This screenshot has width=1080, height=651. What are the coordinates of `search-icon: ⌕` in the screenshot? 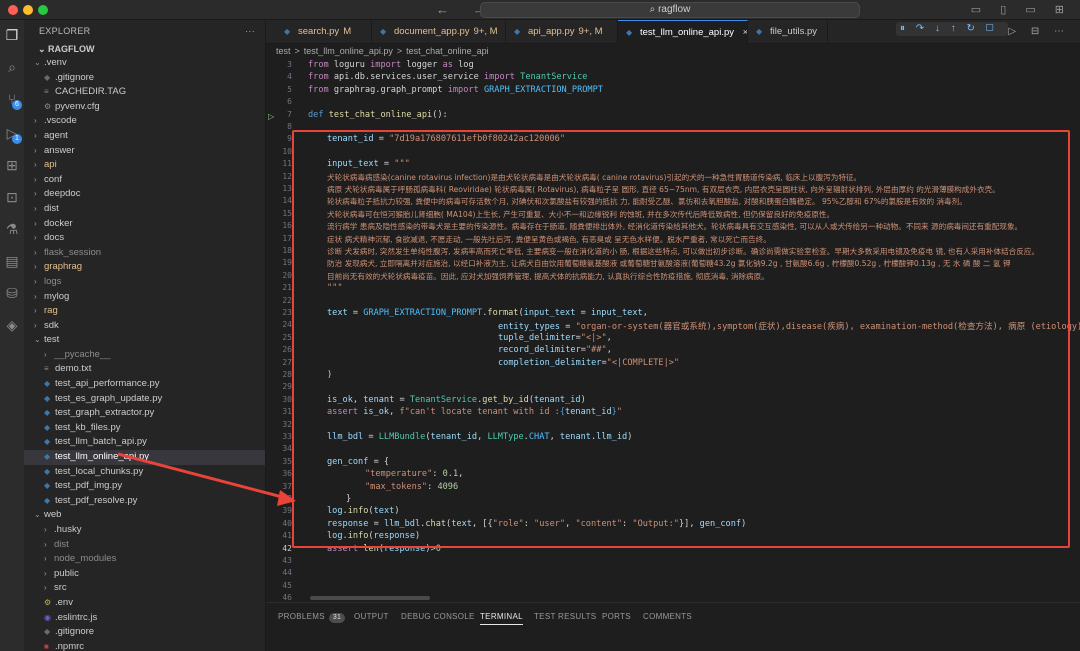 It's located at (12, 67).